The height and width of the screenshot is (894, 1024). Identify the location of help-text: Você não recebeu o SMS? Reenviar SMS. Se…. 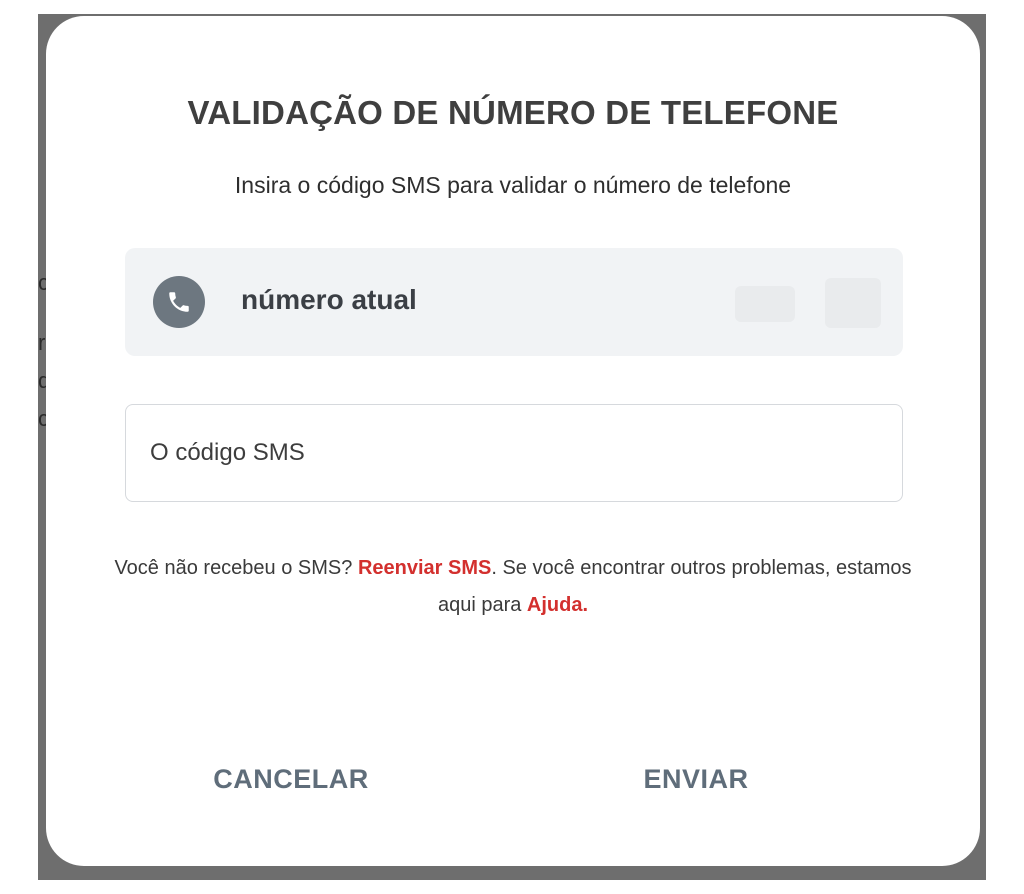
(513, 587).